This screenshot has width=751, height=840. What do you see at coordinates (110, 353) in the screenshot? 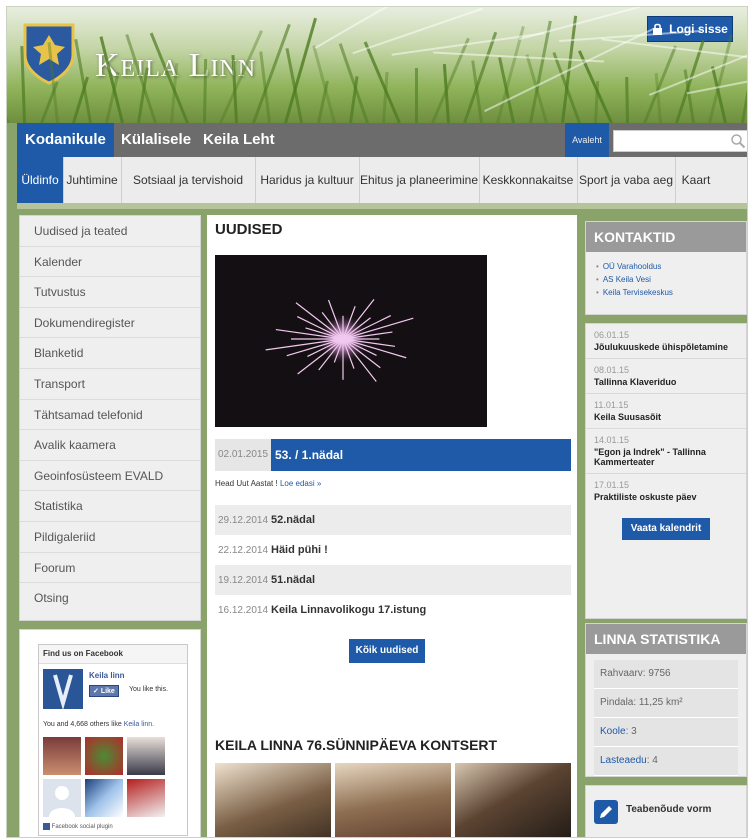
I see `sidebar-item-blanketid: Blanketid` at bounding box center [110, 353].